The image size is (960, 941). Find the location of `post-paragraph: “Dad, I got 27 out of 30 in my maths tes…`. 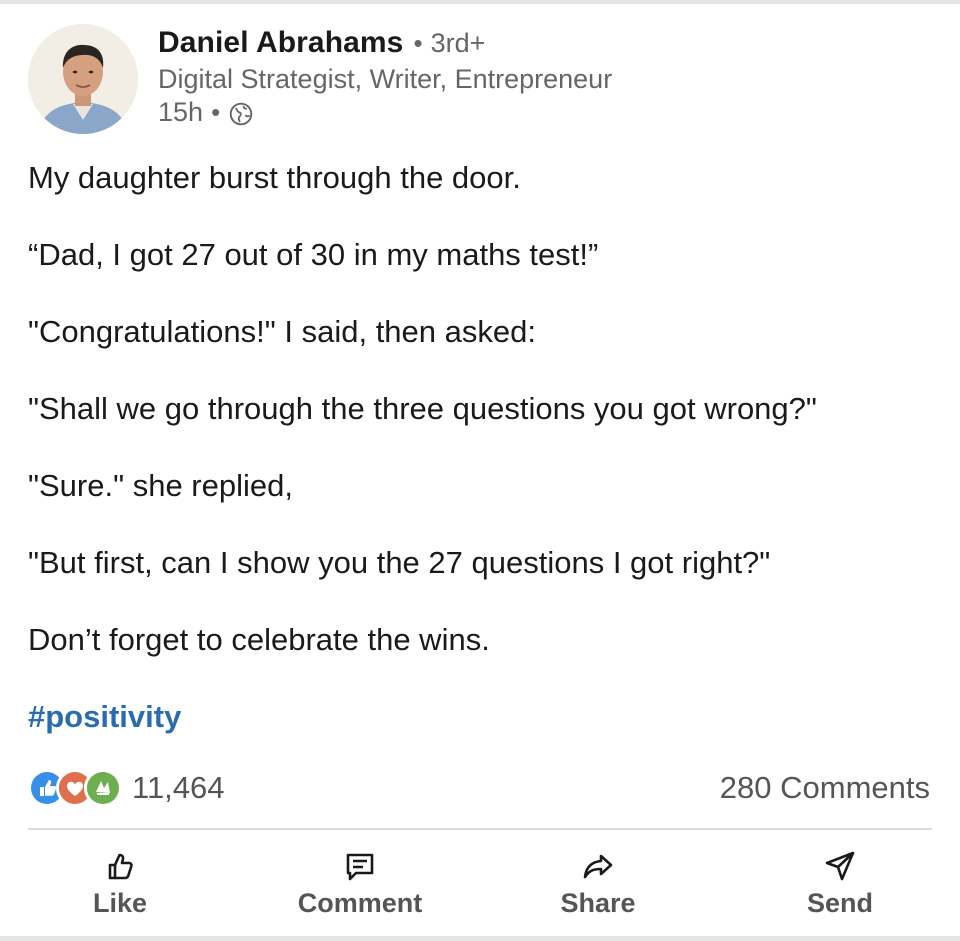

post-paragraph: “Dad, I got 27 out of 30 in my maths tes… is located at coordinates (313, 254).